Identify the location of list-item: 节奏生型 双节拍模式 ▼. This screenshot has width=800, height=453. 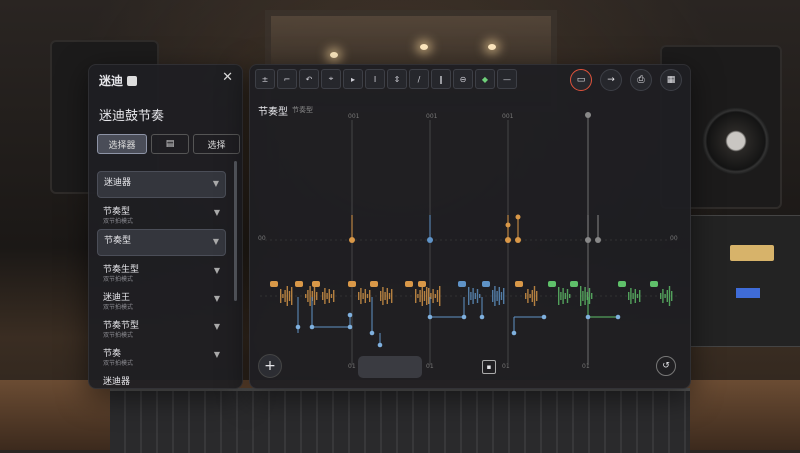
(161, 271).